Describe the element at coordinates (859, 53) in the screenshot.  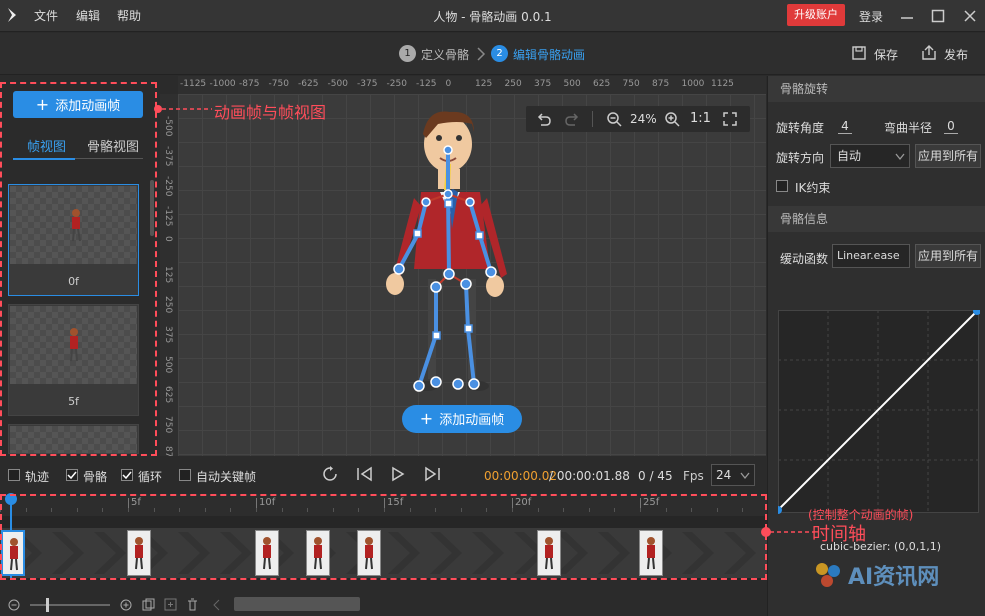
I see `save-icon` at that location.